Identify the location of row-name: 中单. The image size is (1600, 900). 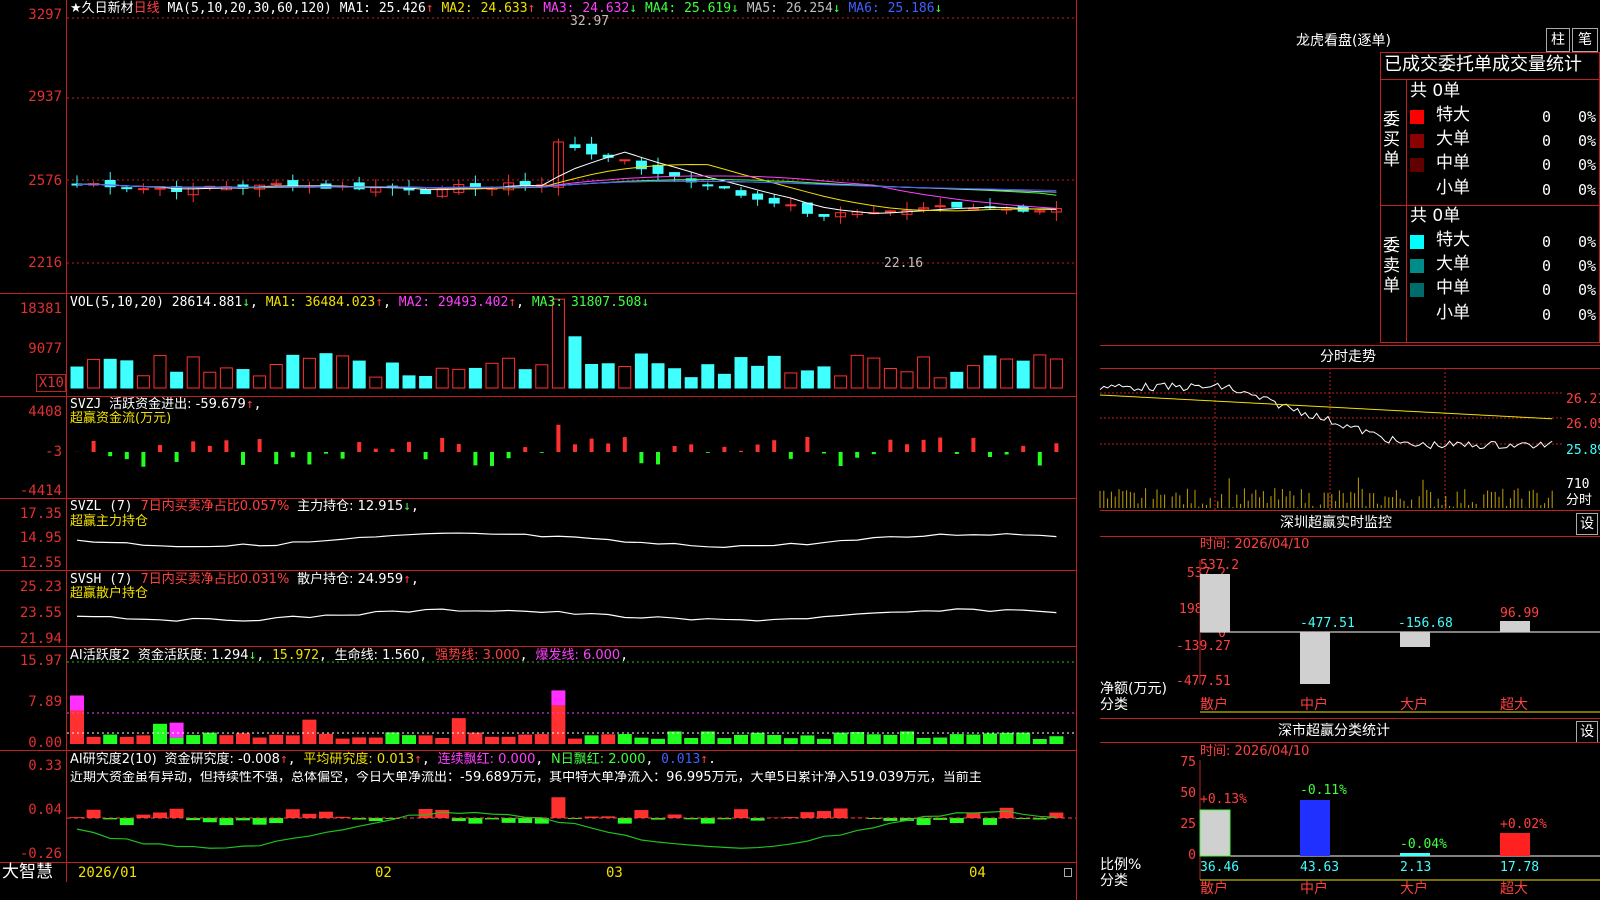
(1453, 288).